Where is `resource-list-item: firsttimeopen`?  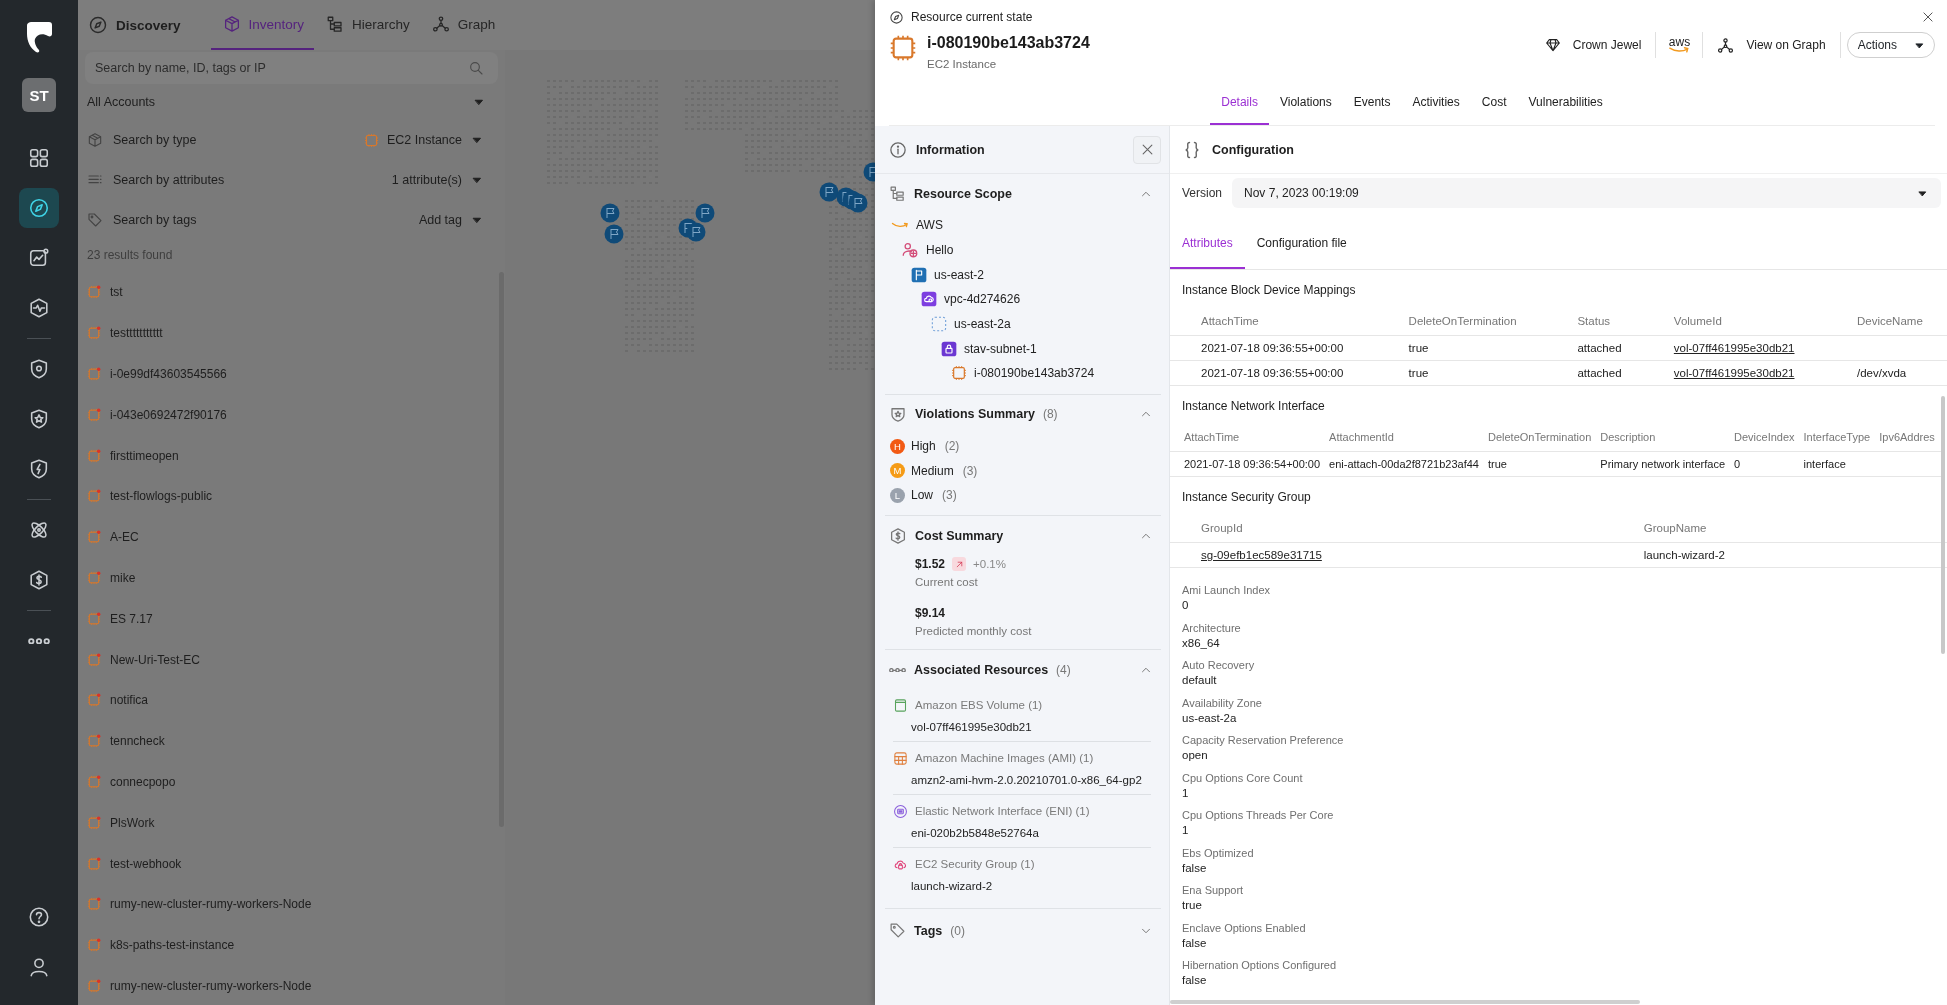
resource-list-item: firsttimeopen is located at coordinates (291, 455).